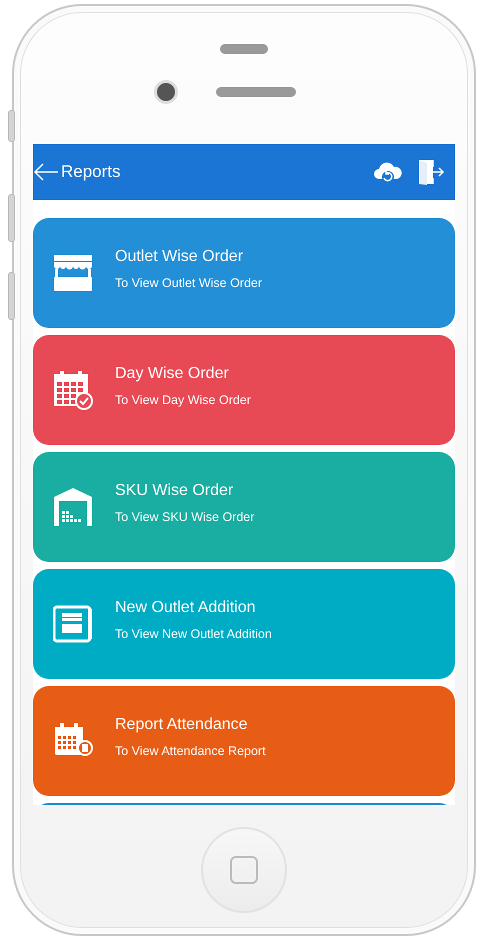 The height and width of the screenshot is (940, 481). What do you see at coordinates (182, 725) in the screenshot?
I see `card-title: Report Attendance` at bounding box center [182, 725].